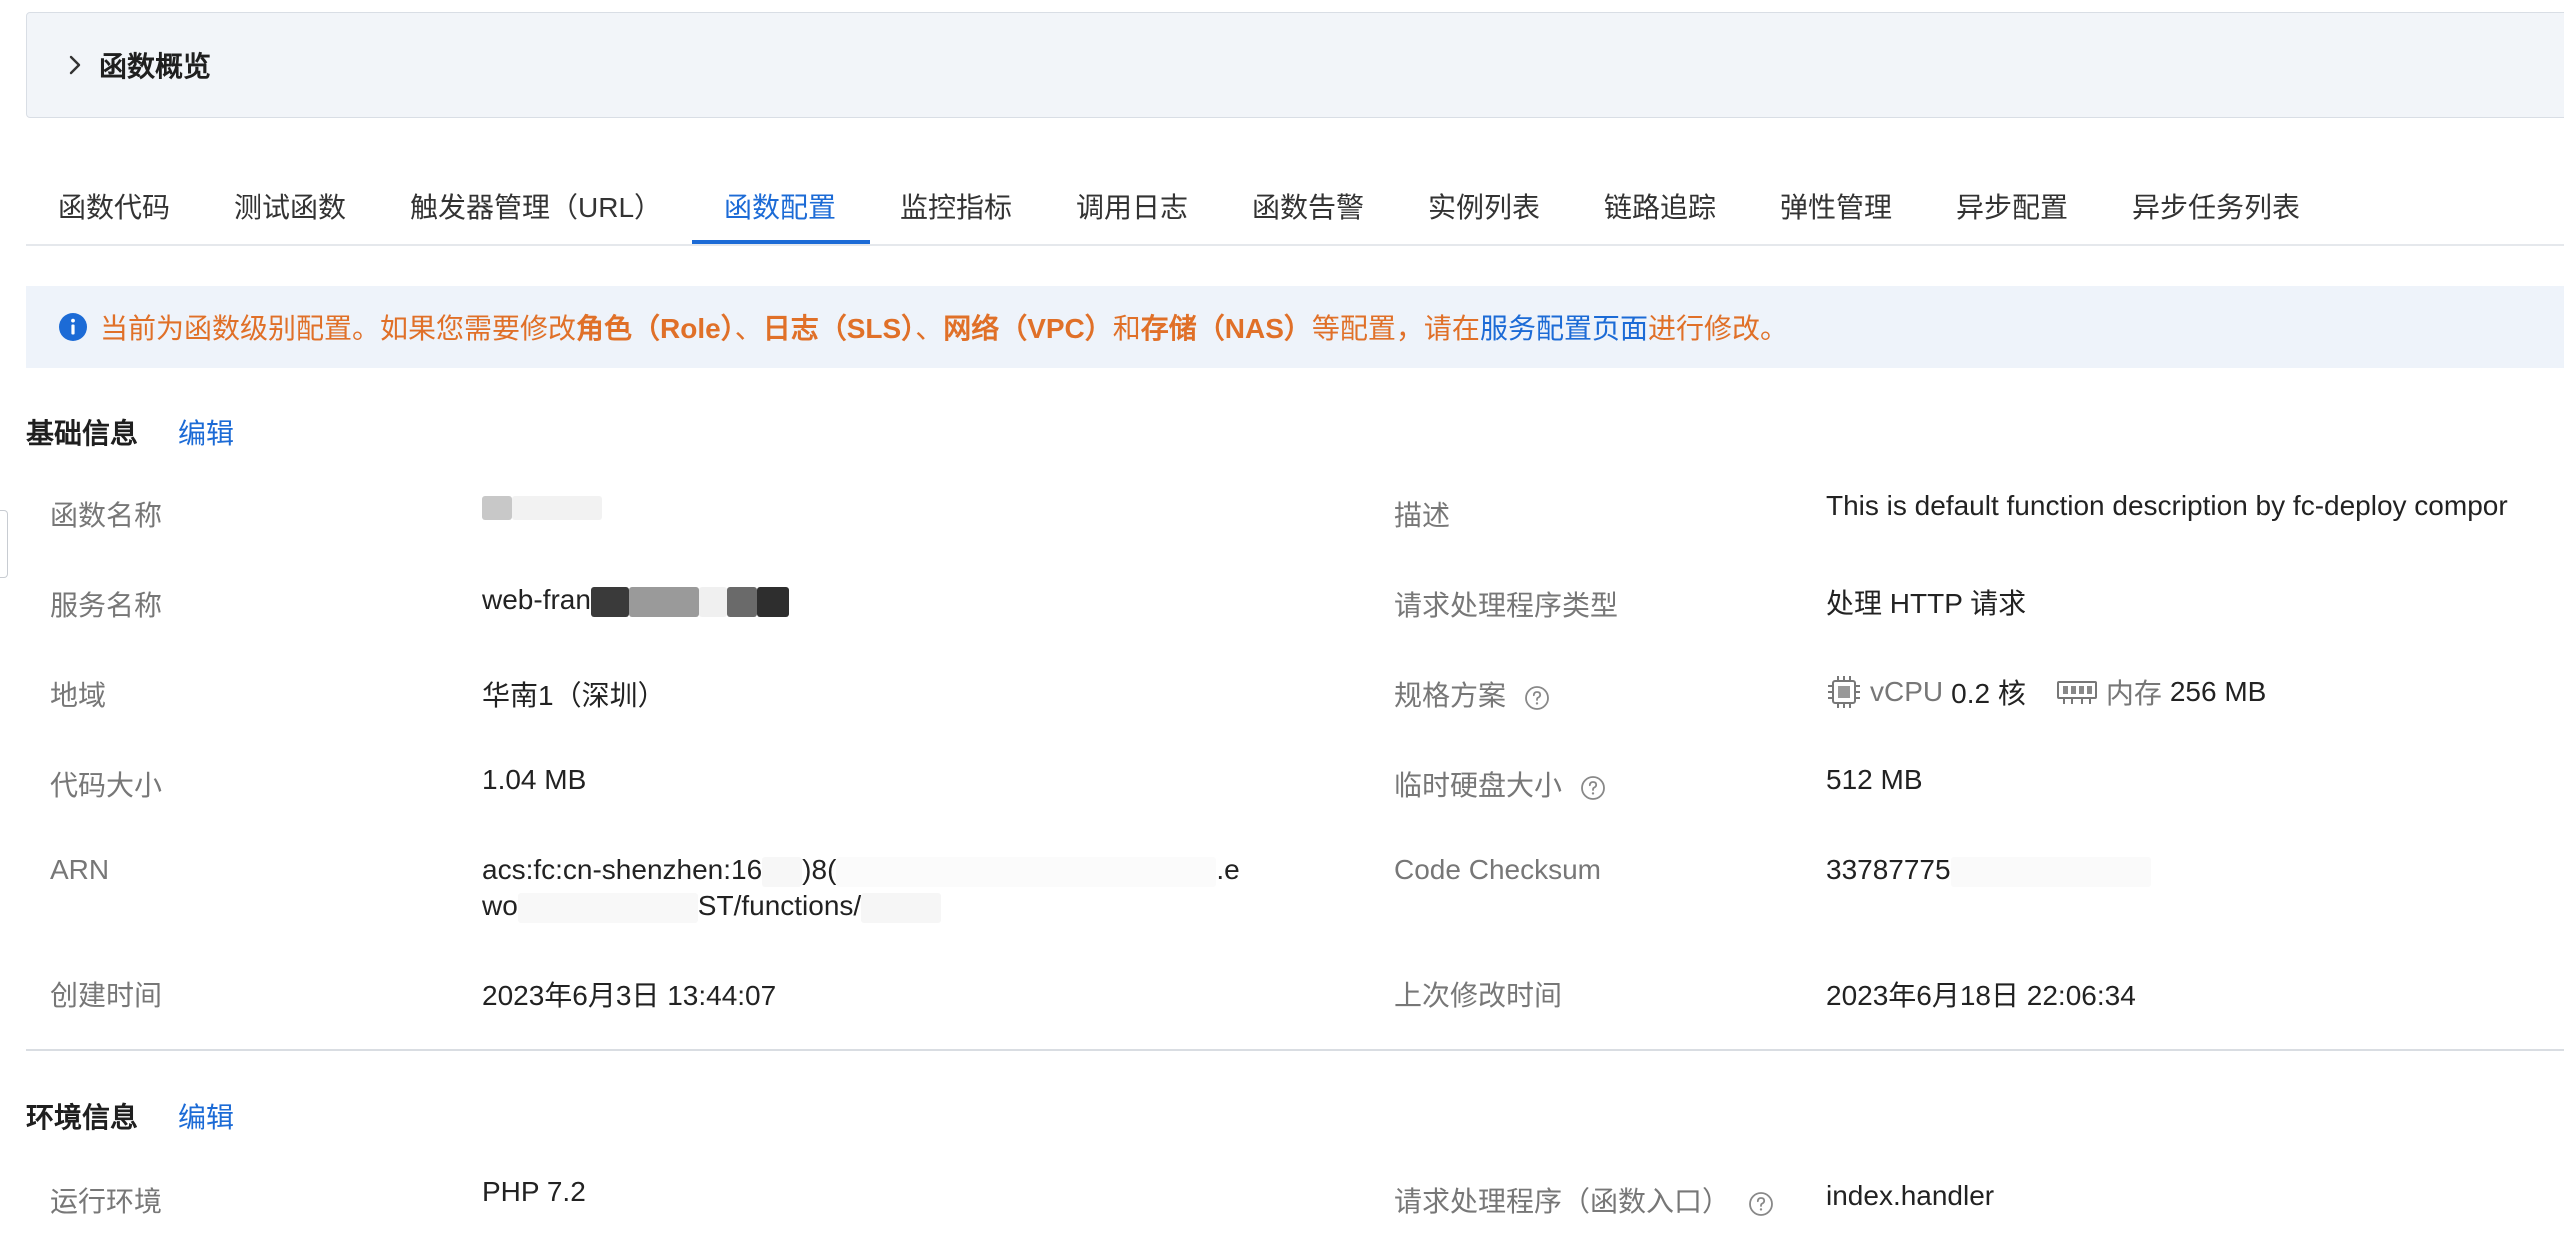  I want to click on created-time-label: 创建时间, so click(106, 995).